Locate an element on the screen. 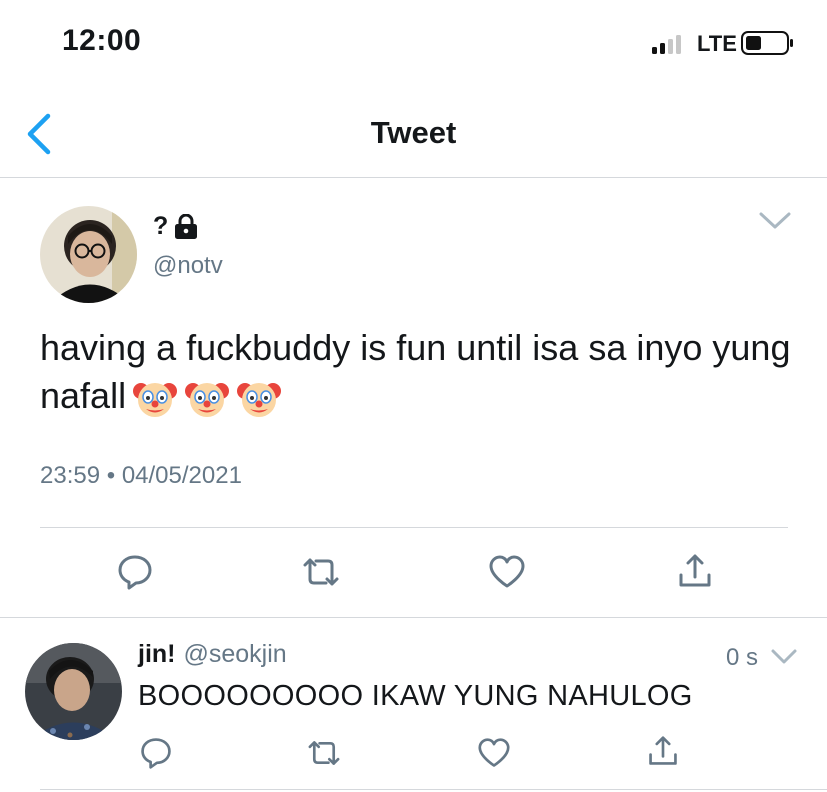 This screenshot has height=792, width=827. tweet-timestamp: 23:59 • 04/05/2021 is located at coordinates (141, 476).